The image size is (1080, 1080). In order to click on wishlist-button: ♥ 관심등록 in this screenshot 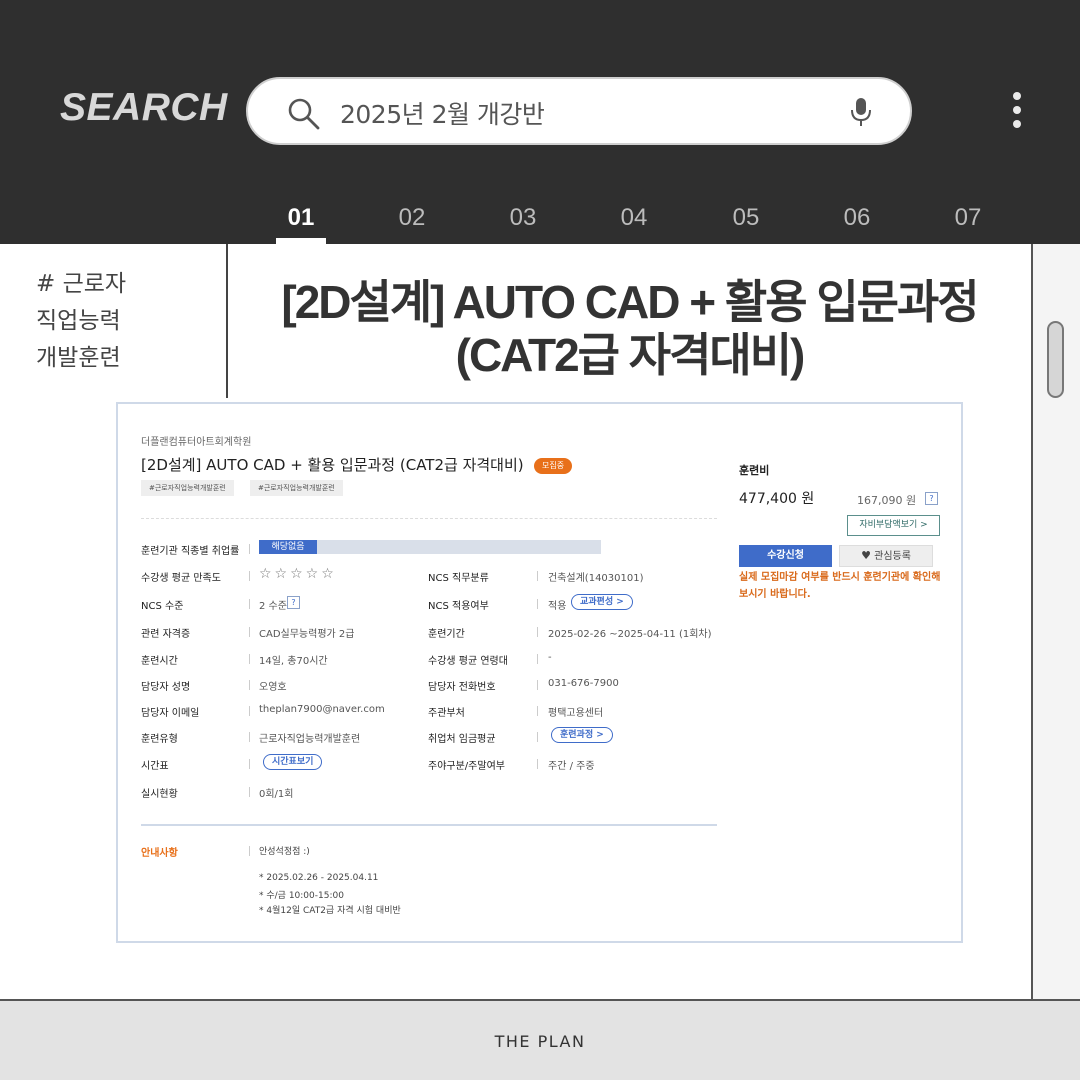, I will do `click(886, 556)`.